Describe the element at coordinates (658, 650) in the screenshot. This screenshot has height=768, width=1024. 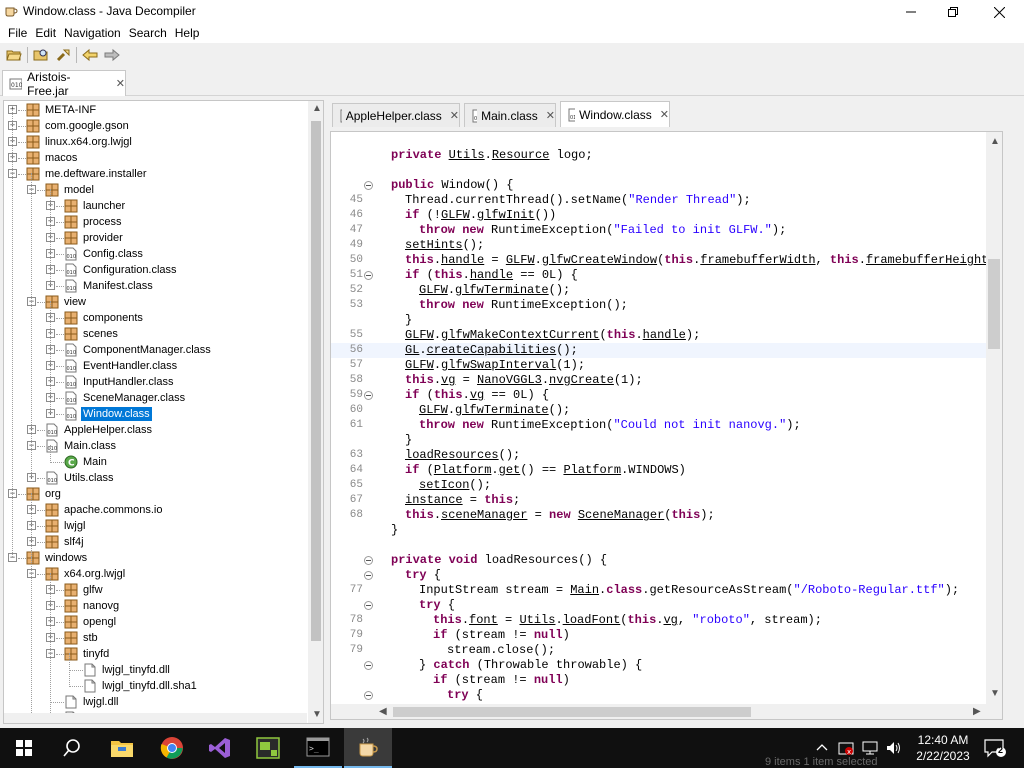
I see `code-line: 79 stream.close();` at that location.